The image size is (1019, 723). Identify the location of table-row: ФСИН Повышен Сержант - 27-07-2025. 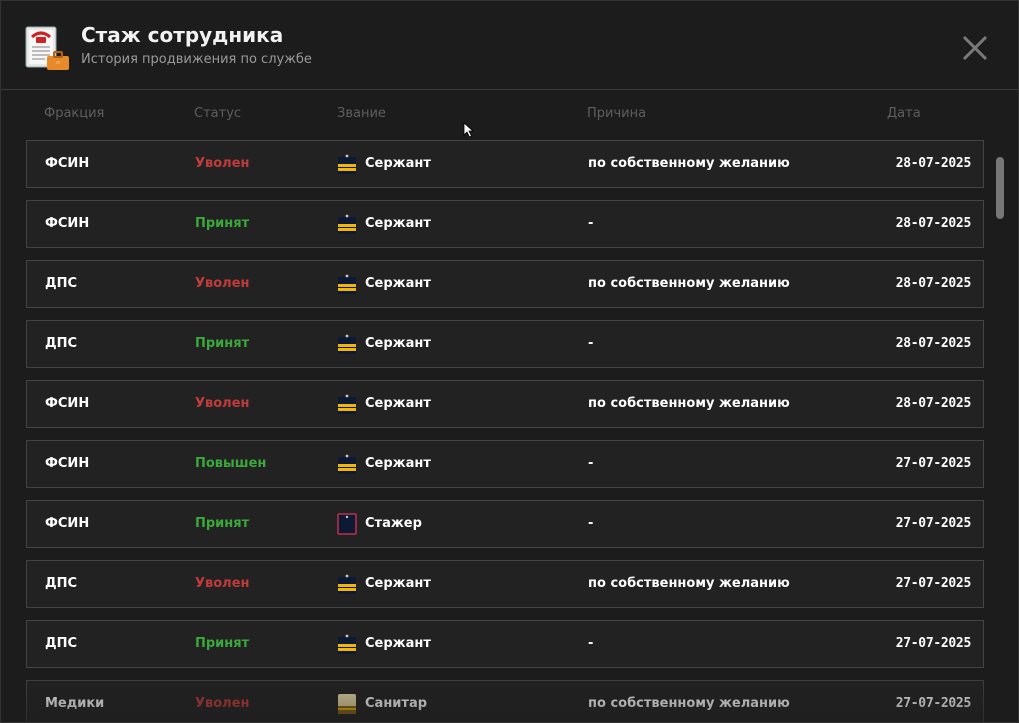
(505, 464).